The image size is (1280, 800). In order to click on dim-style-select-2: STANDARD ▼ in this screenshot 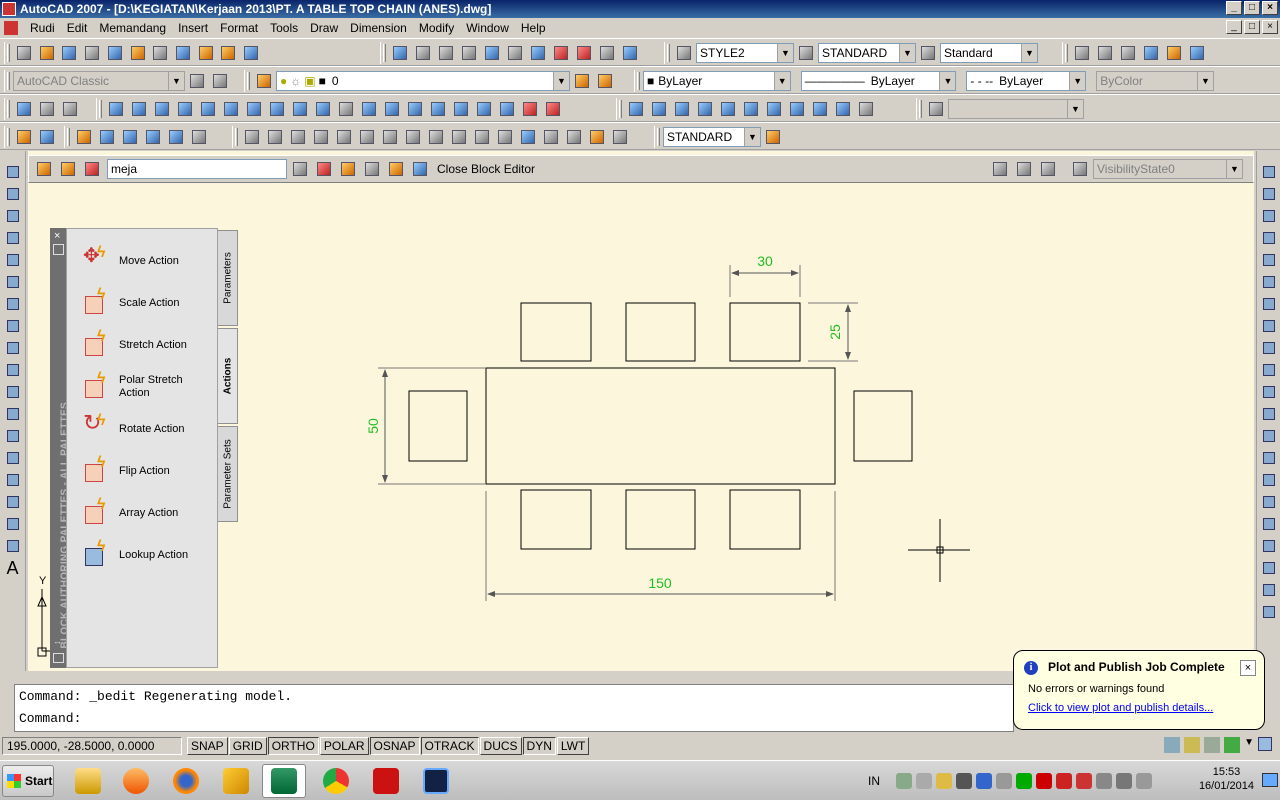, I will do `click(712, 137)`.